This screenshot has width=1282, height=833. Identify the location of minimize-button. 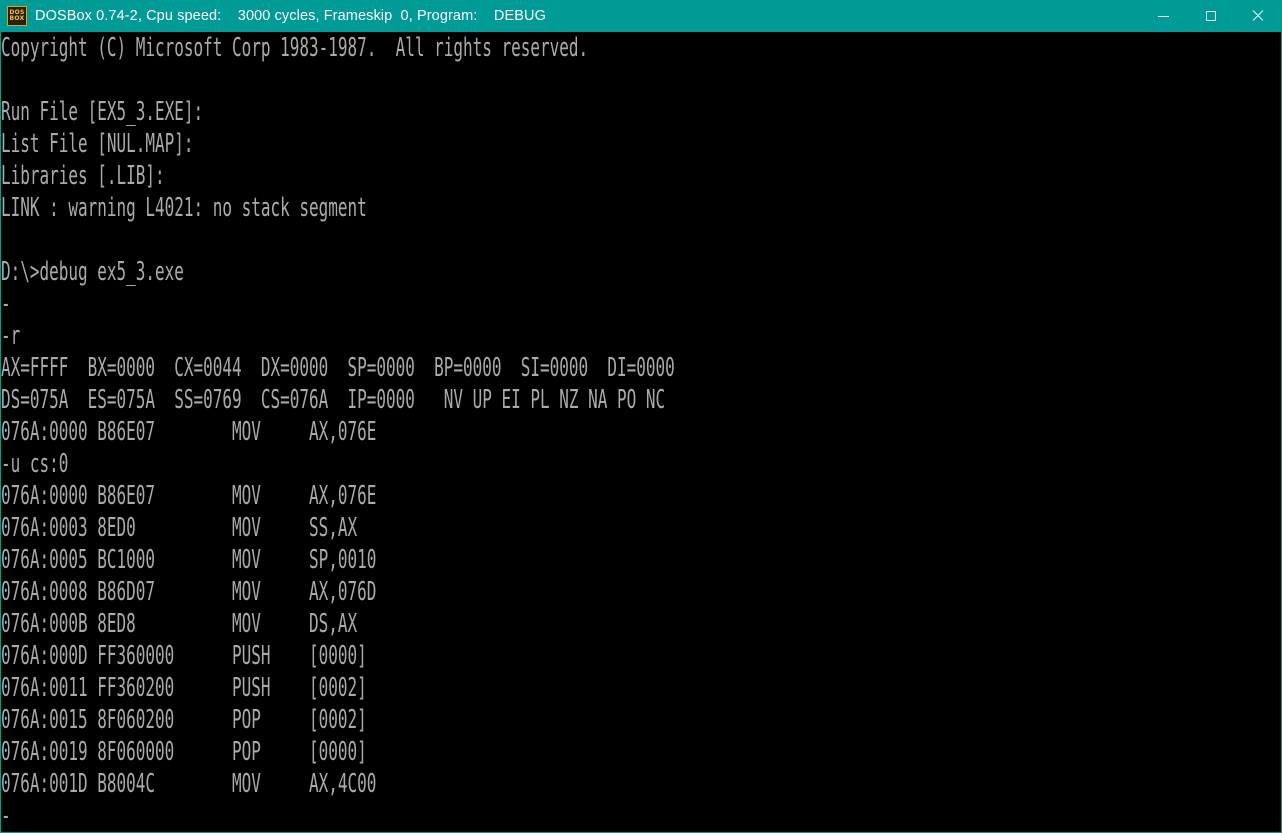
(1163, 16).